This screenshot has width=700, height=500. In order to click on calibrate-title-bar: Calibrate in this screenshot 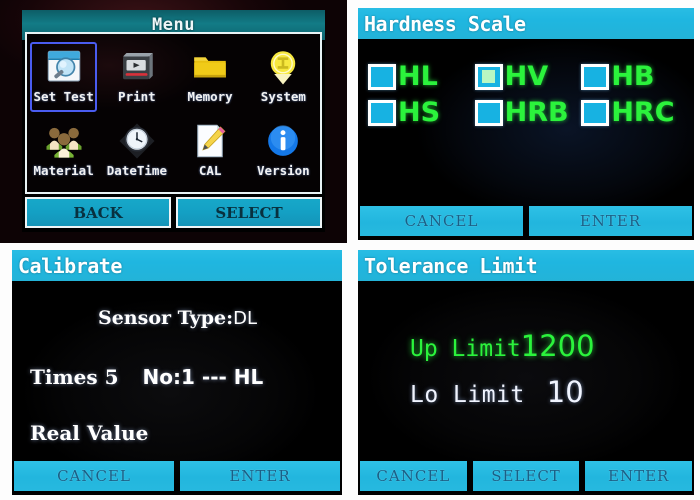, I will do `click(177, 265)`.